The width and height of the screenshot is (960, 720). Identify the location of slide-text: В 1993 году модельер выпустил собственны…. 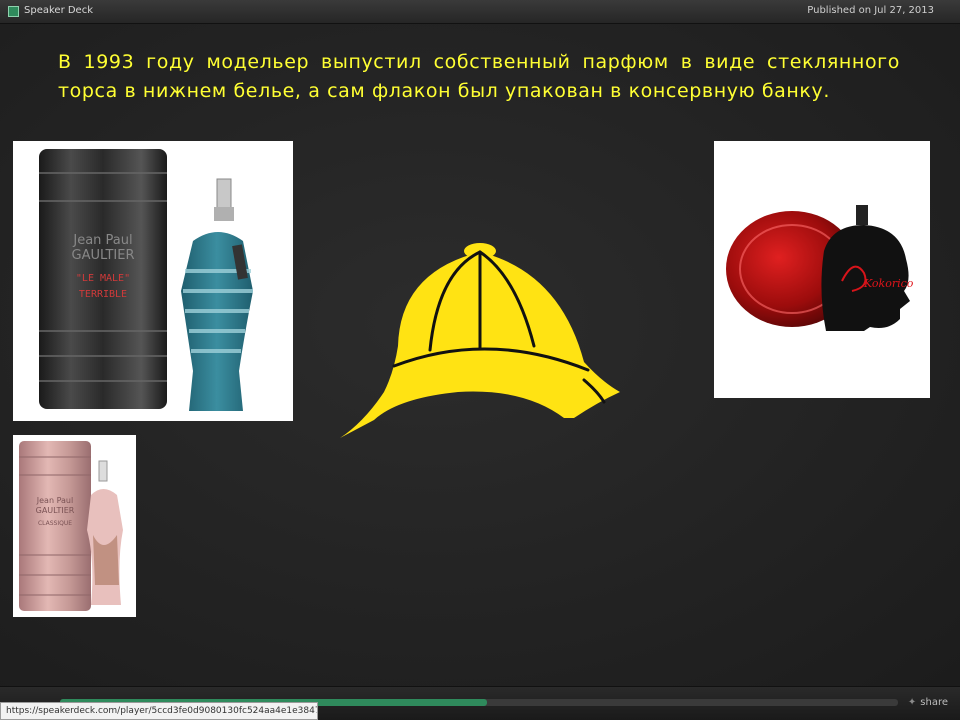
(479, 76).